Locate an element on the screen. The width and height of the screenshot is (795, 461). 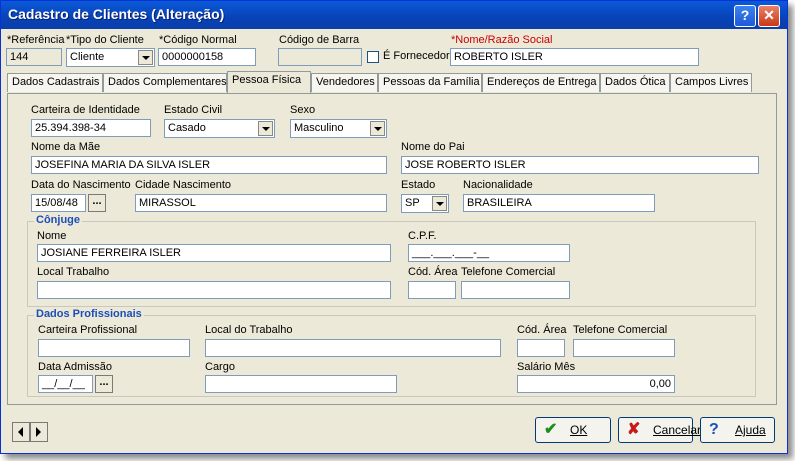
estado-value: SP is located at coordinates (412, 203).